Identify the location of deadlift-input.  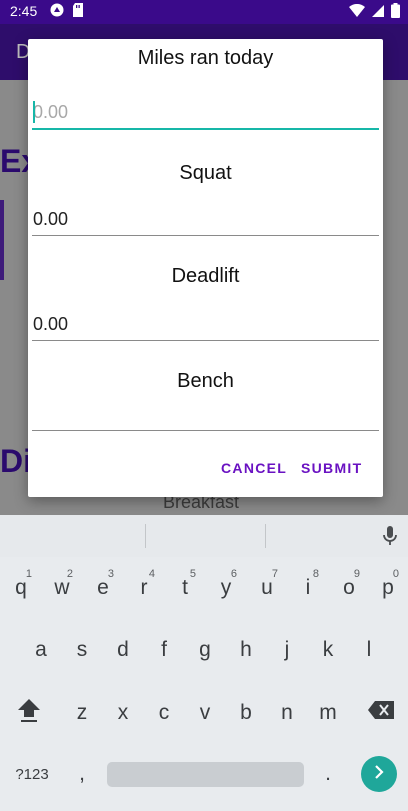
(205, 324).